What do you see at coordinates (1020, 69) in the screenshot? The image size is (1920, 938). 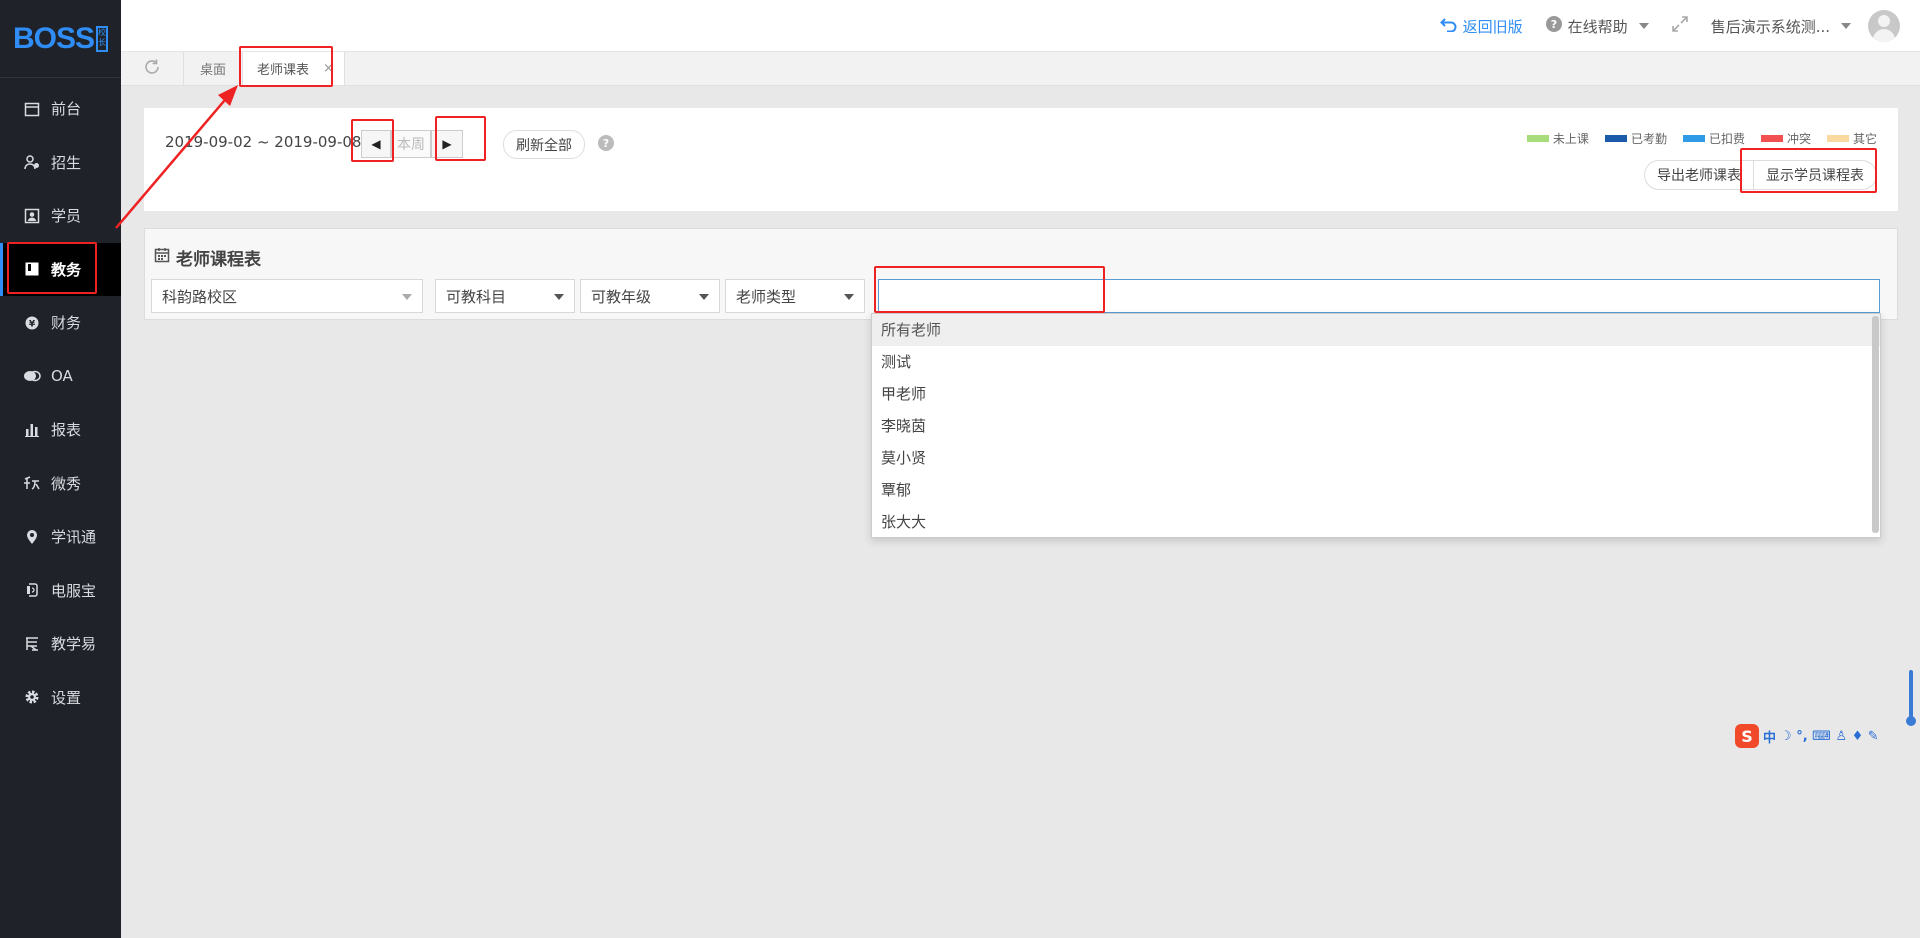 I see `tab-bar: 桌面 老师课表 ×` at bounding box center [1020, 69].